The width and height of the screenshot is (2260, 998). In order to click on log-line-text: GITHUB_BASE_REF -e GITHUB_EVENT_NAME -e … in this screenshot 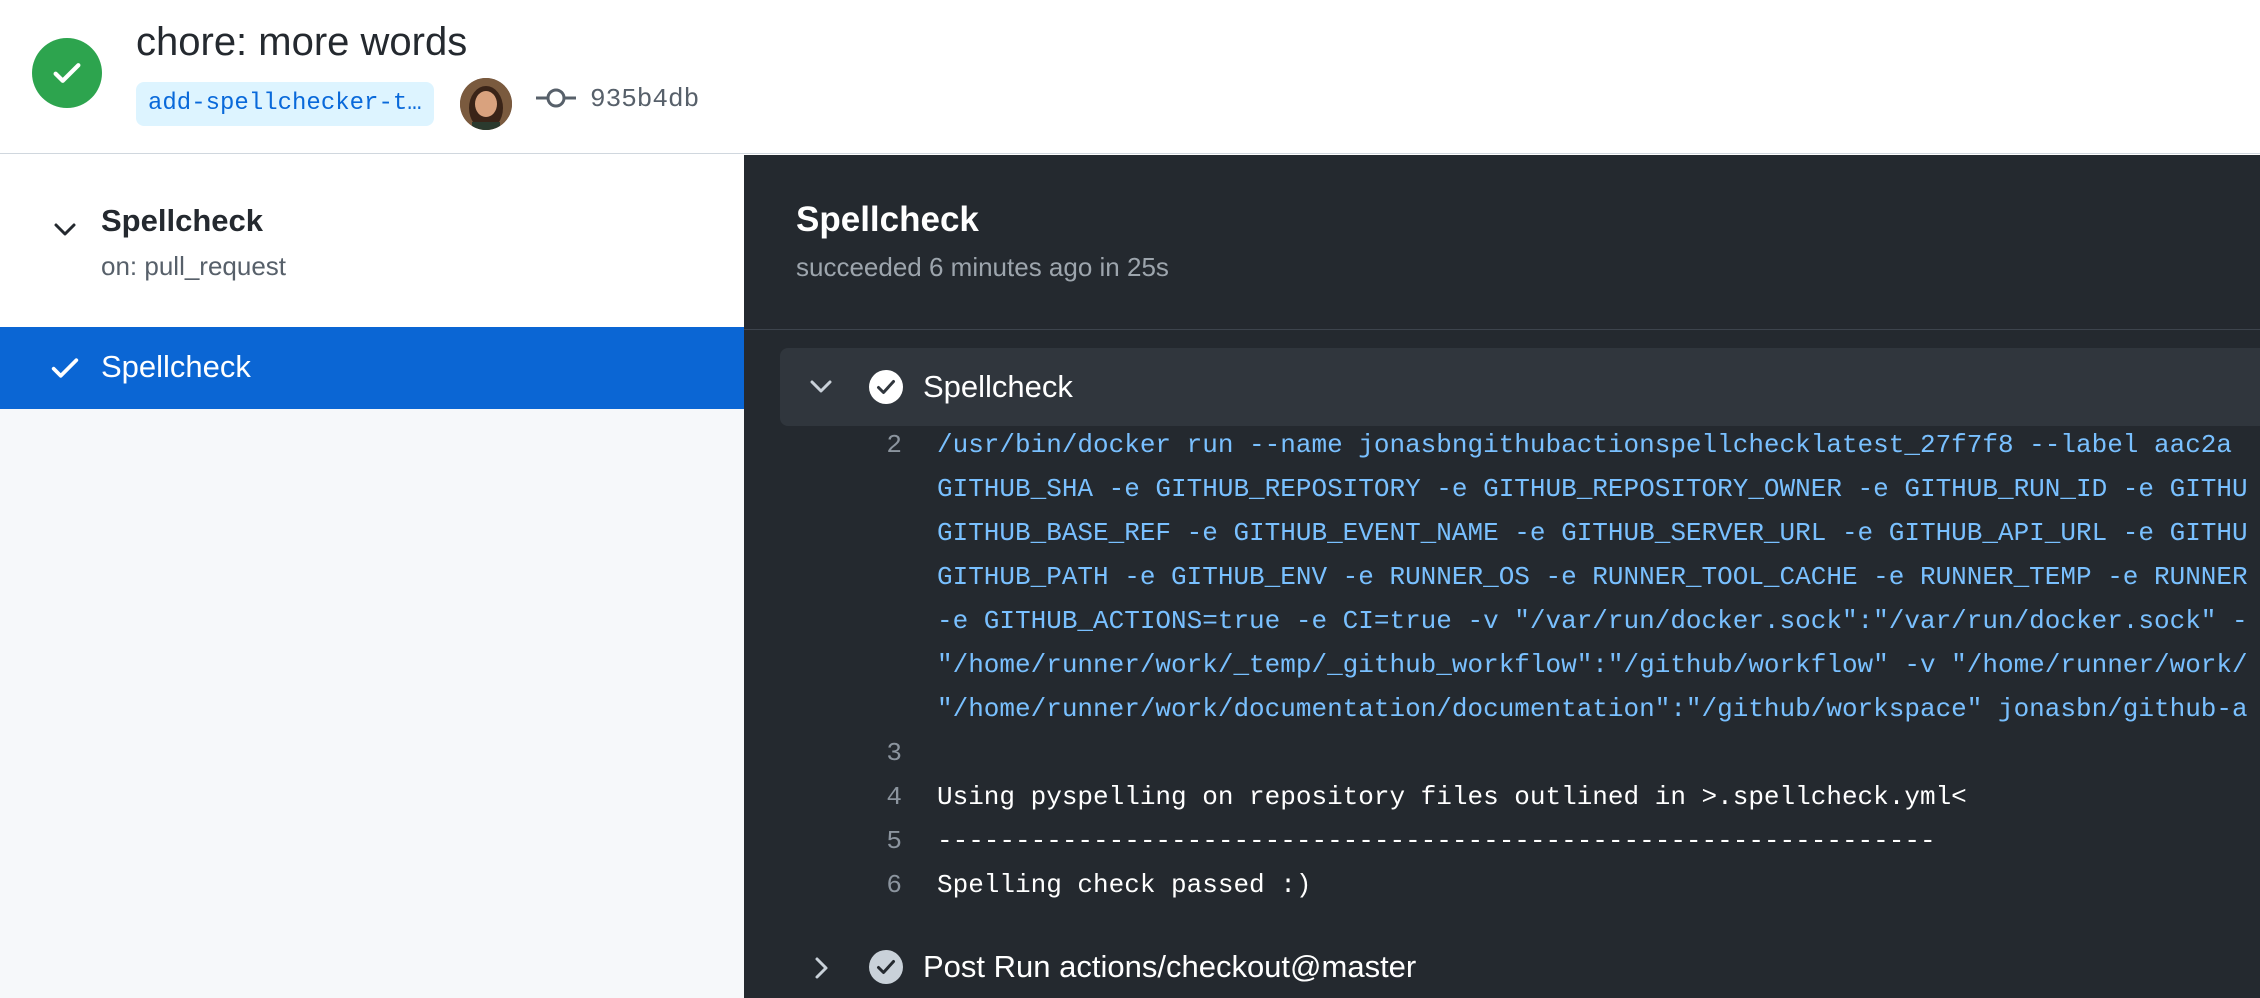, I will do `click(1592, 533)`.